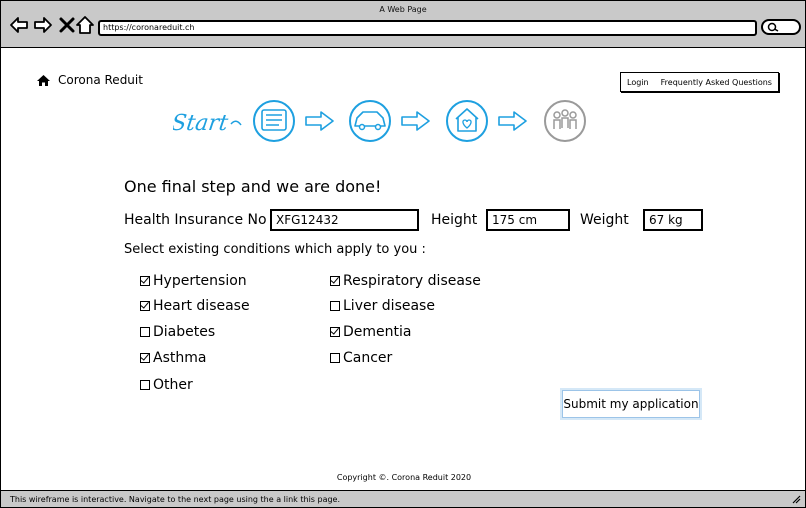 This screenshot has height=508, width=806. I want to click on window-title: A Web Page, so click(403, 9).